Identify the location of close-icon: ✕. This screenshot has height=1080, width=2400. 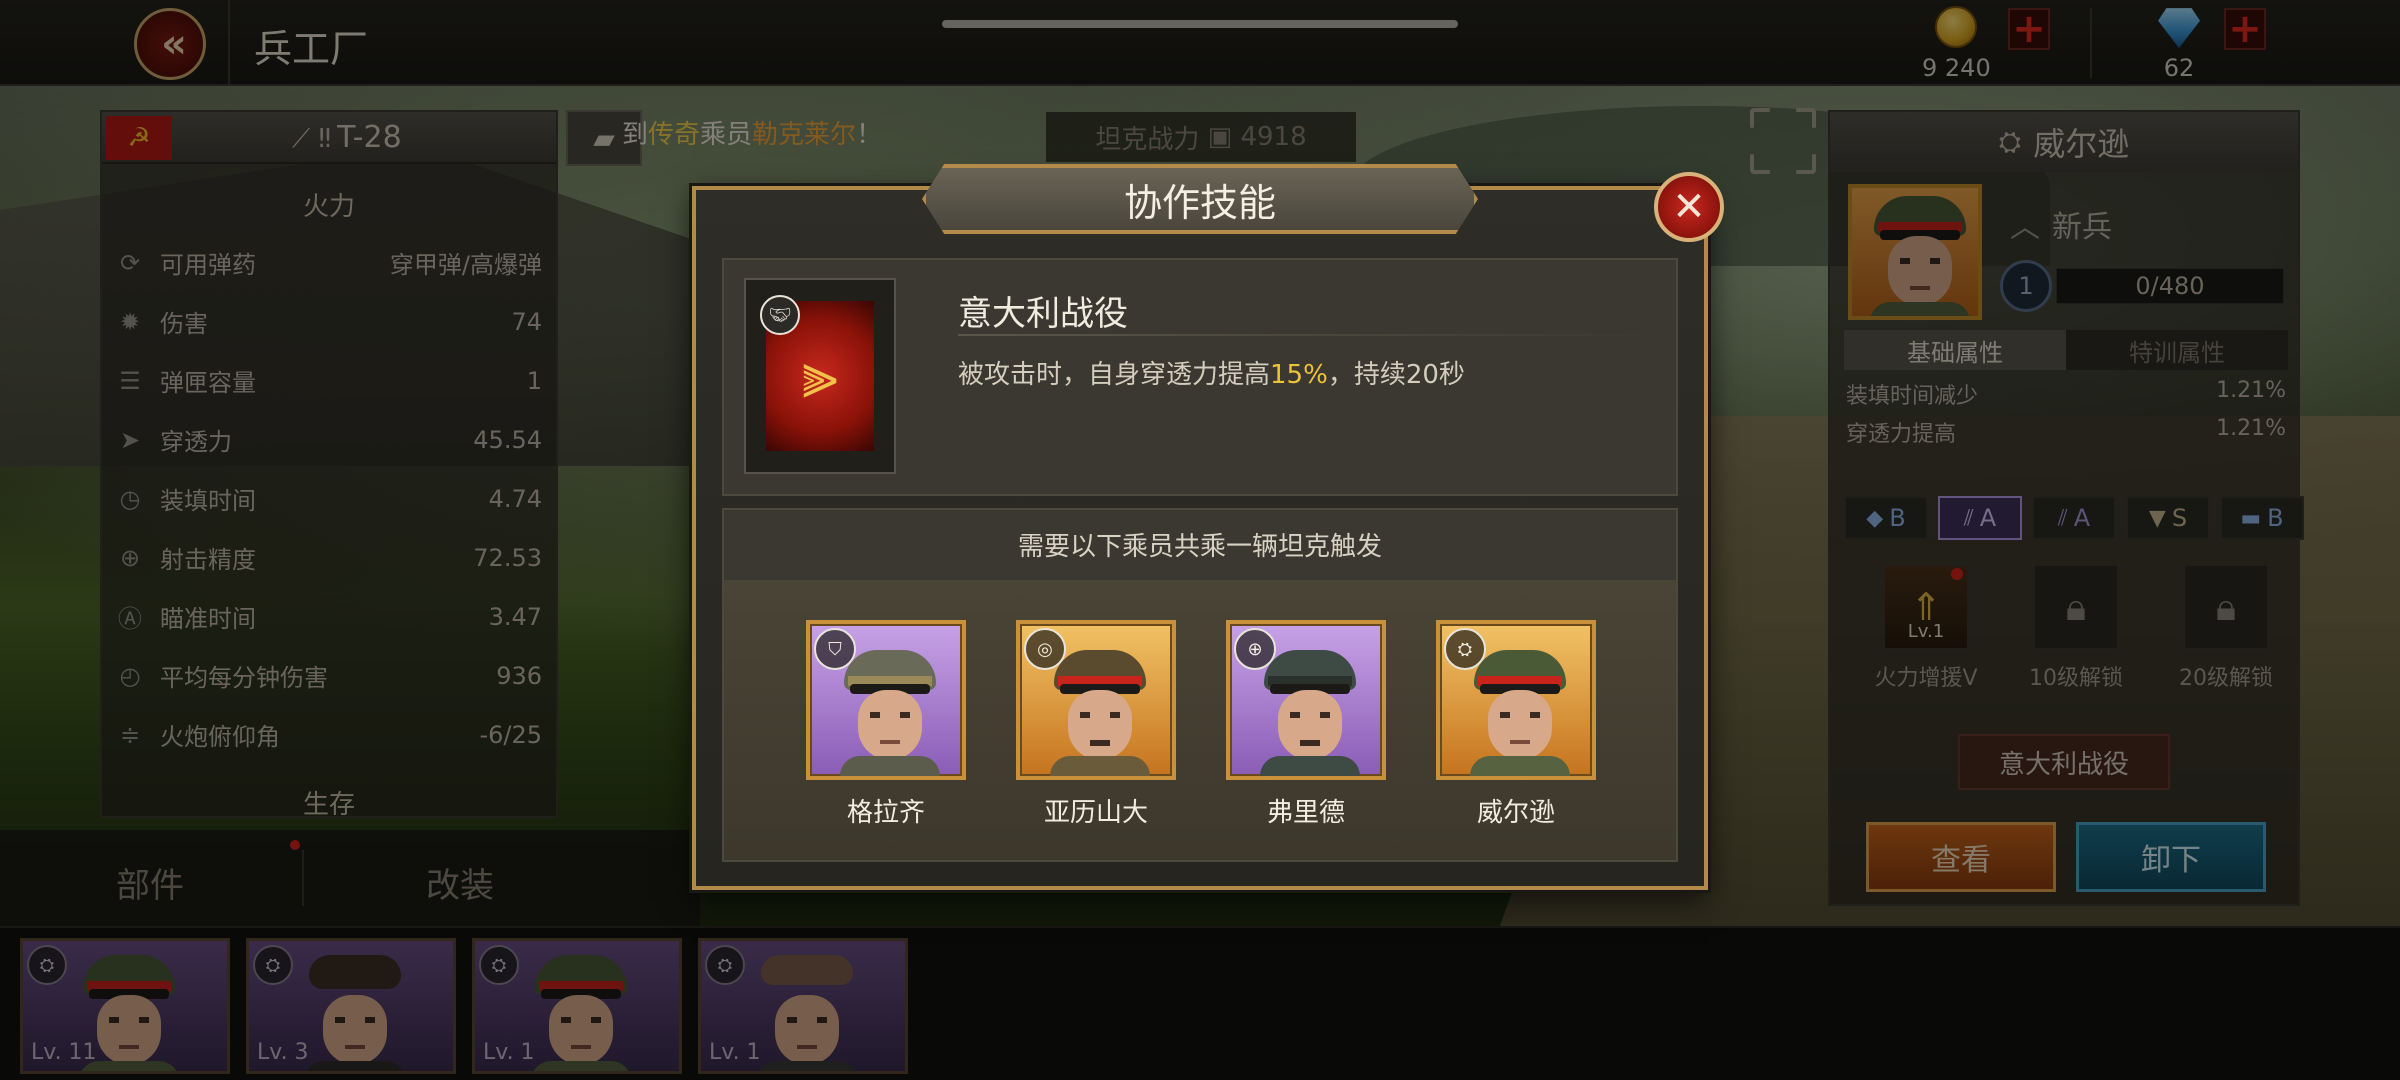
(1689, 207).